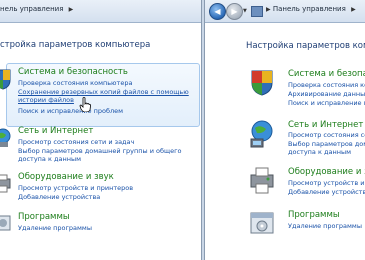  I want to click on link-devices-printers: Просмотр устройств и принтеров, so click(75, 188).